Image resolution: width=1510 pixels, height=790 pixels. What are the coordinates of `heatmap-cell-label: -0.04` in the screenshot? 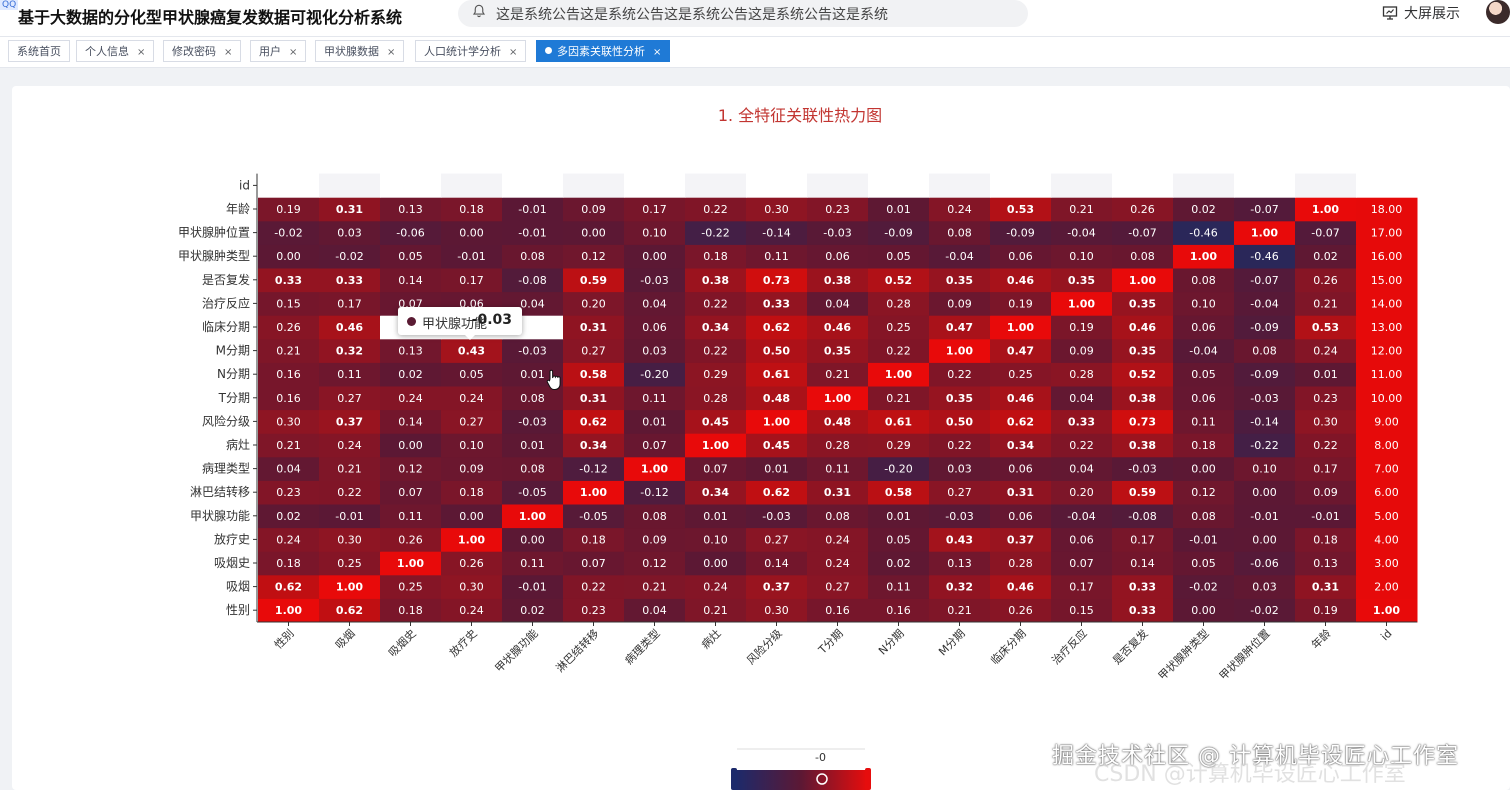 It's located at (1203, 351).